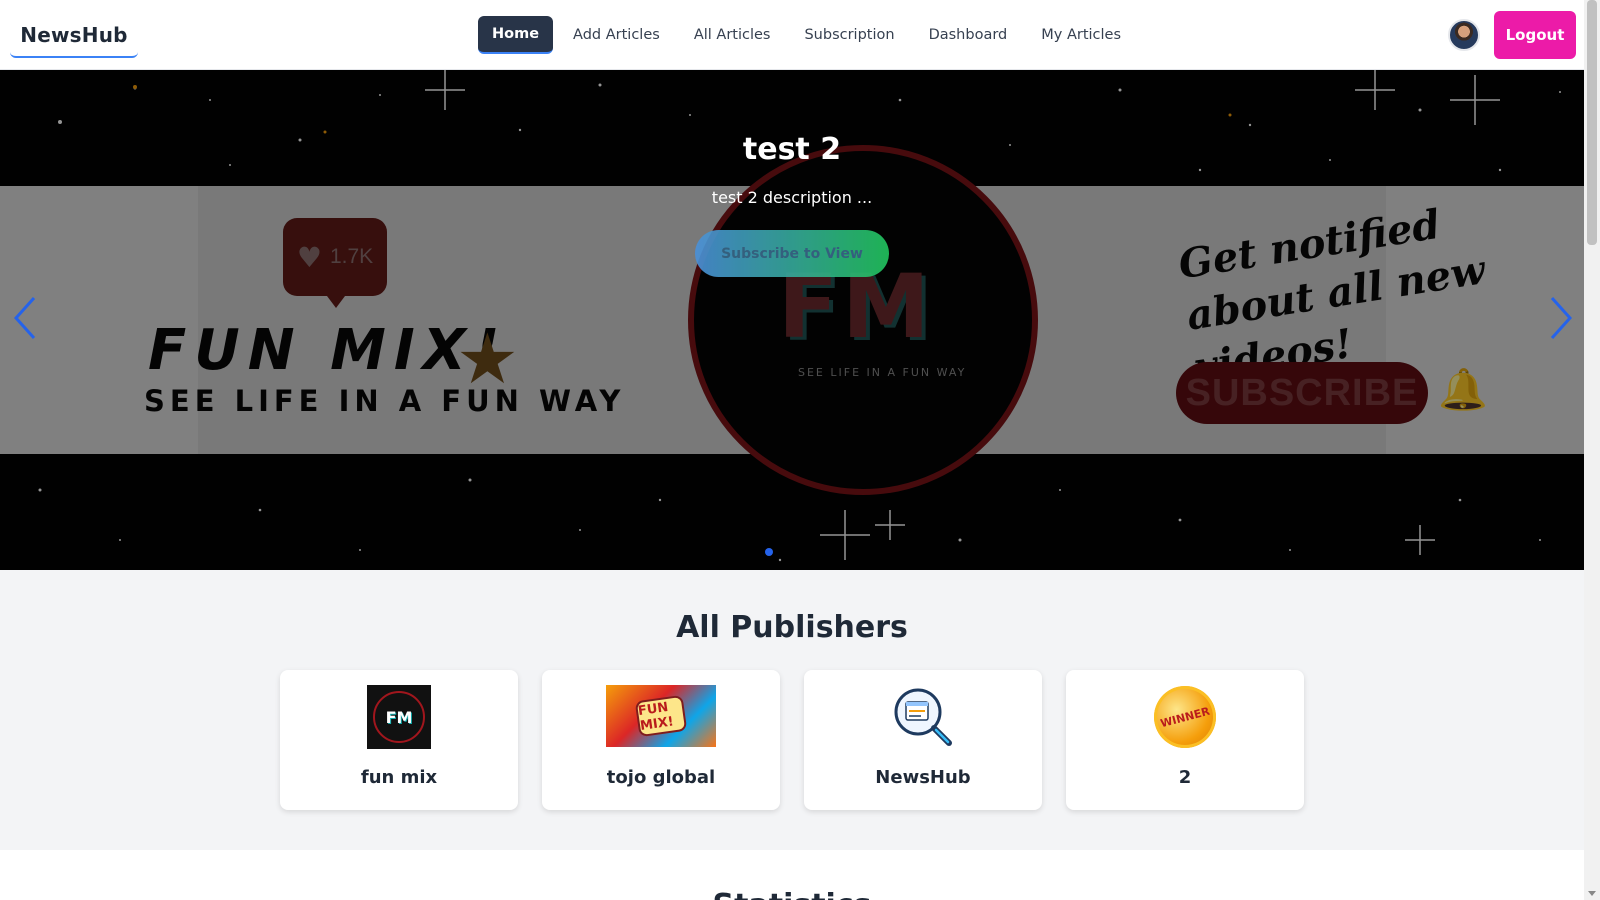 This screenshot has height=900, width=1600. Describe the element at coordinates (923, 777) in the screenshot. I see `publisher-name: NewsHub` at that location.